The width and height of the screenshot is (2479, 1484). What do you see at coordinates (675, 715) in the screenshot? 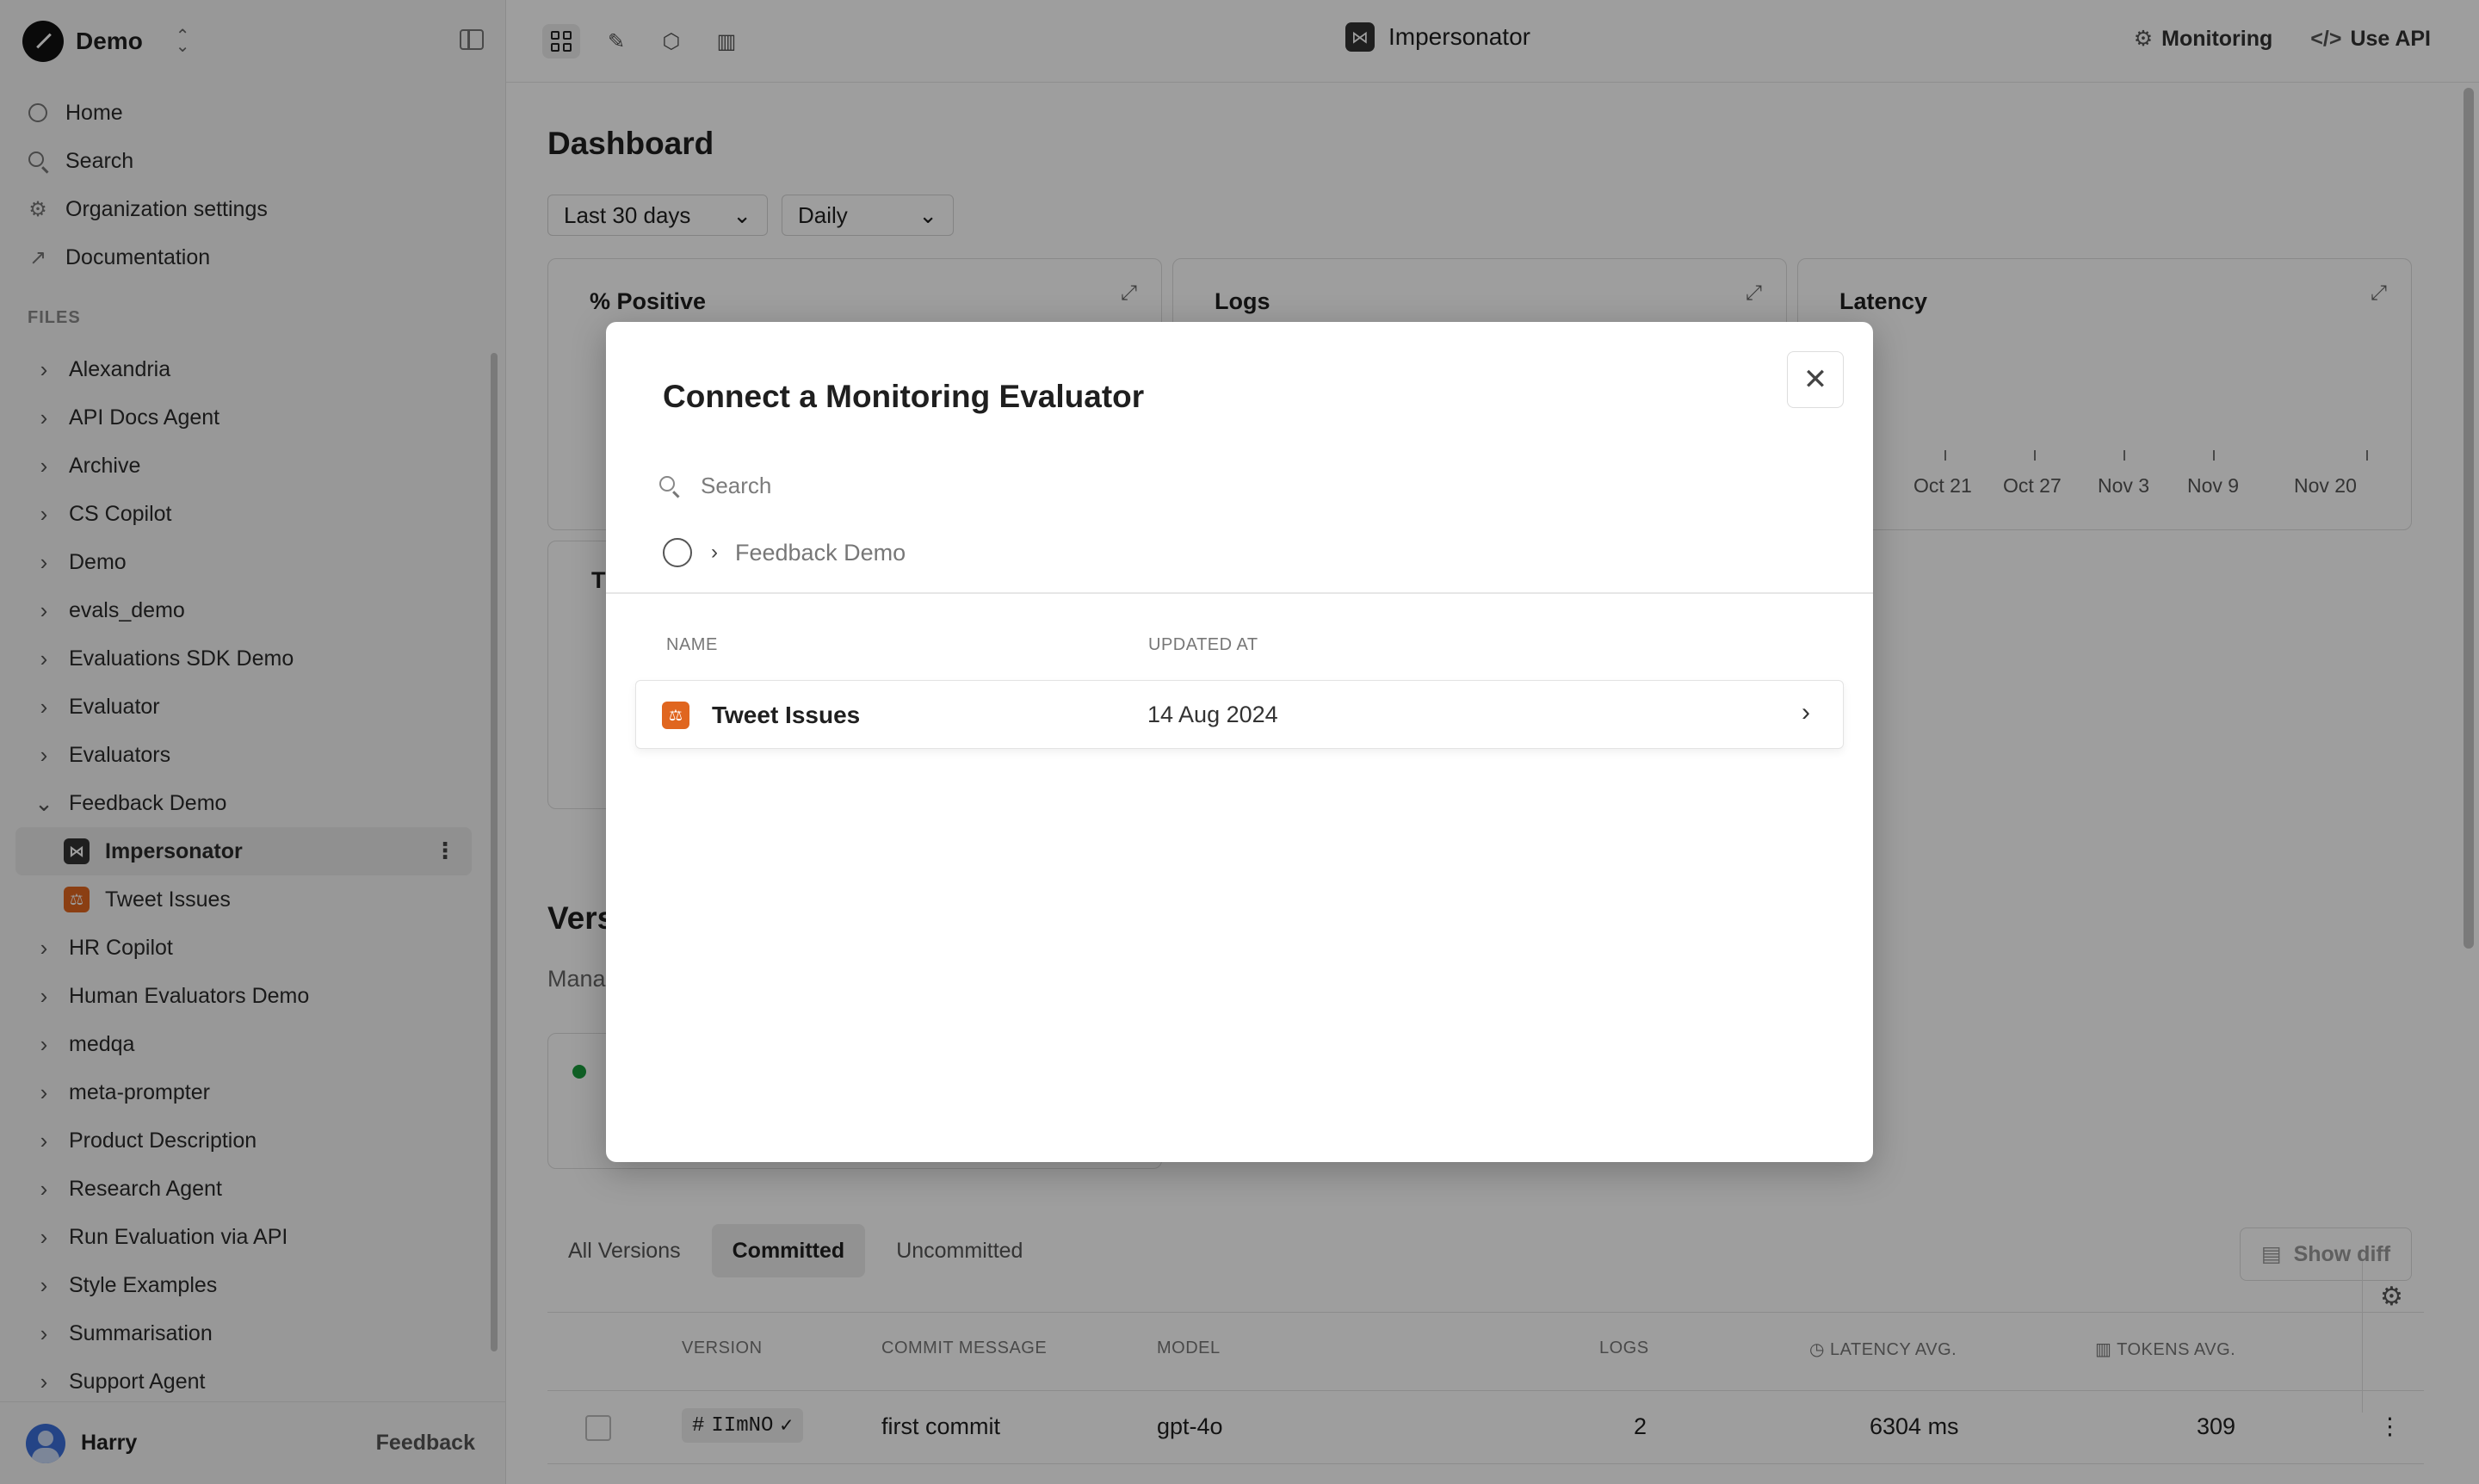
I see `evaluator-icon: ⚖` at bounding box center [675, 715].